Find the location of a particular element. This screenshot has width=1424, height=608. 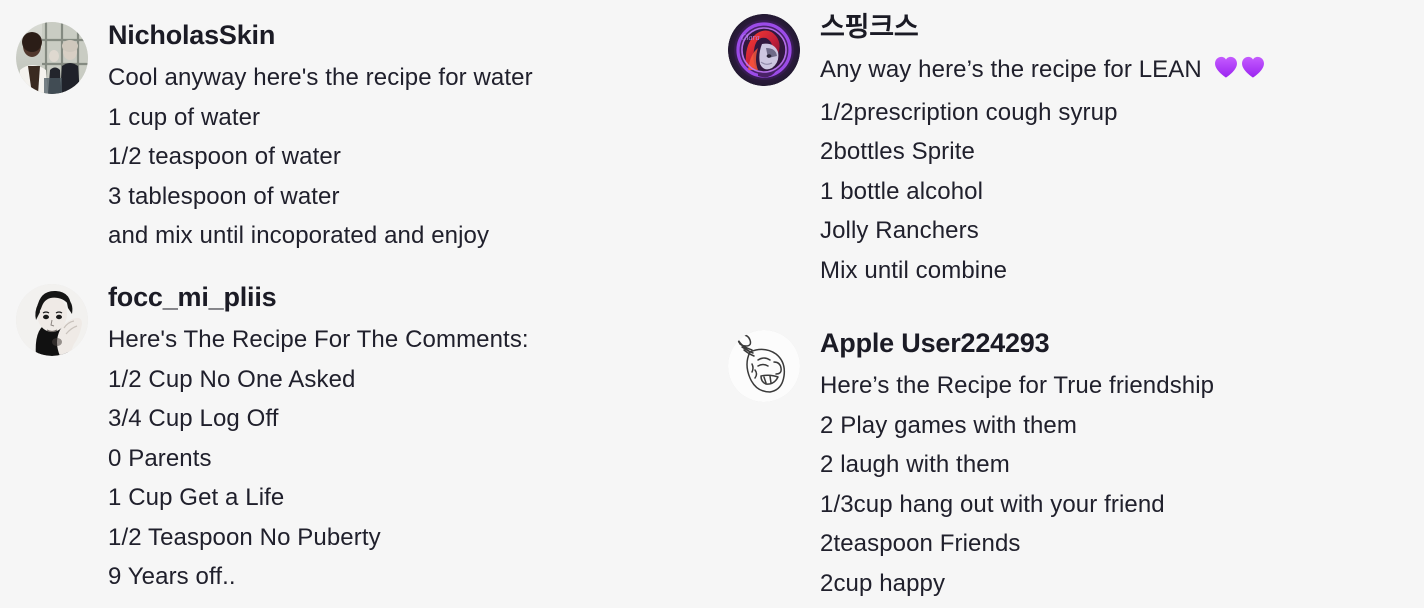

comment-line: 2 laugh with them is located at coordinates (915, 464).